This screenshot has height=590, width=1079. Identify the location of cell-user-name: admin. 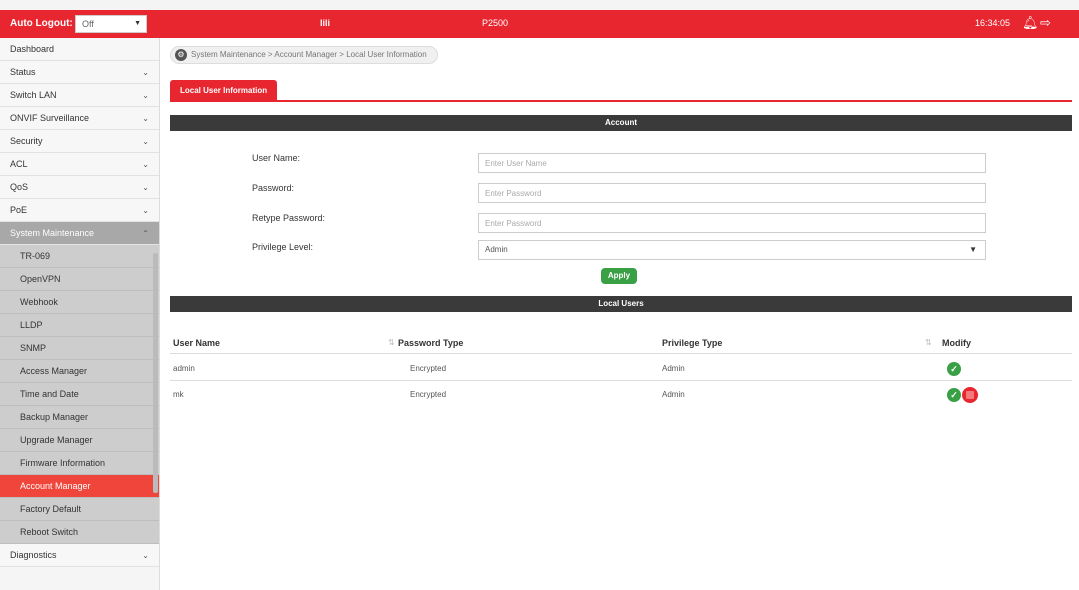
(184, 368).